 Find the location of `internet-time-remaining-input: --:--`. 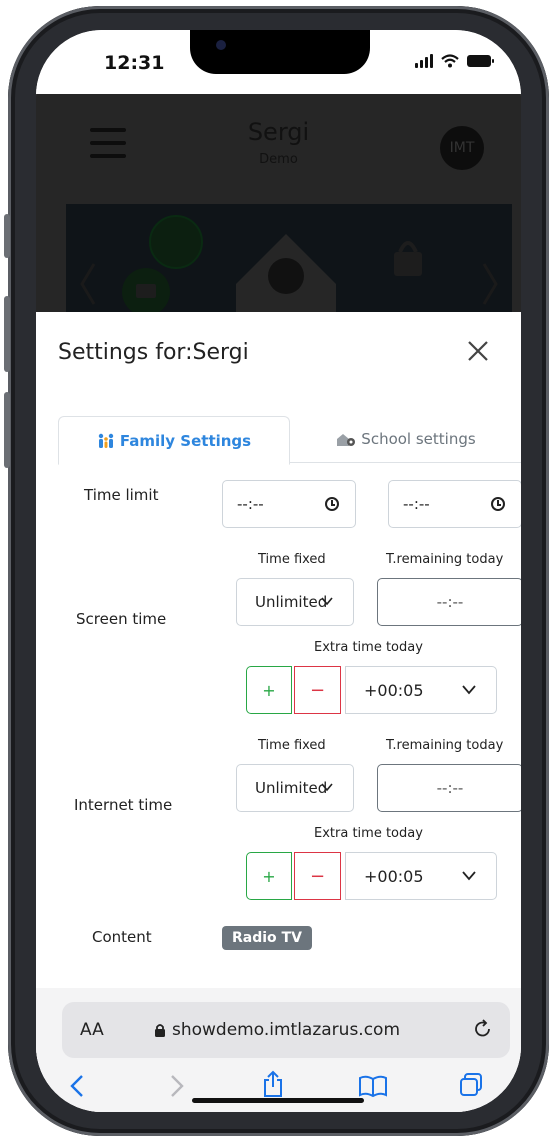

internet-time-remaining-input: --:-- is located at coordinates (449, 788).